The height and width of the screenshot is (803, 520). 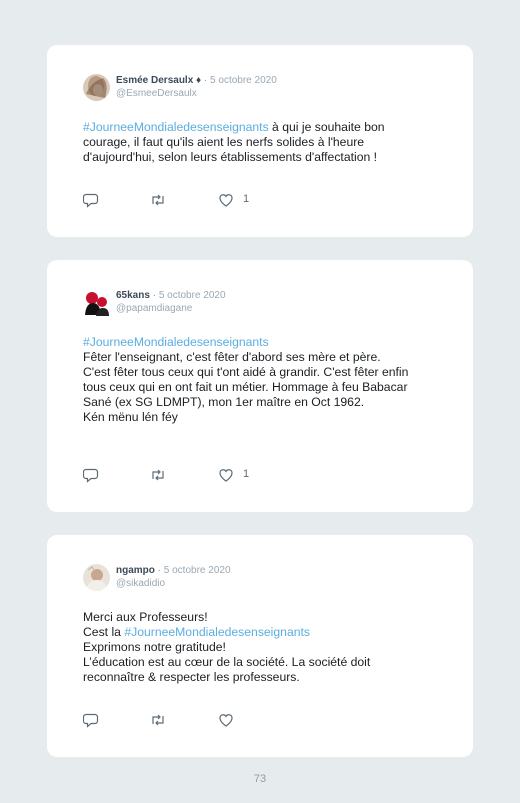 I want to click on author-name: ngampo, so click(x=135, y=570).